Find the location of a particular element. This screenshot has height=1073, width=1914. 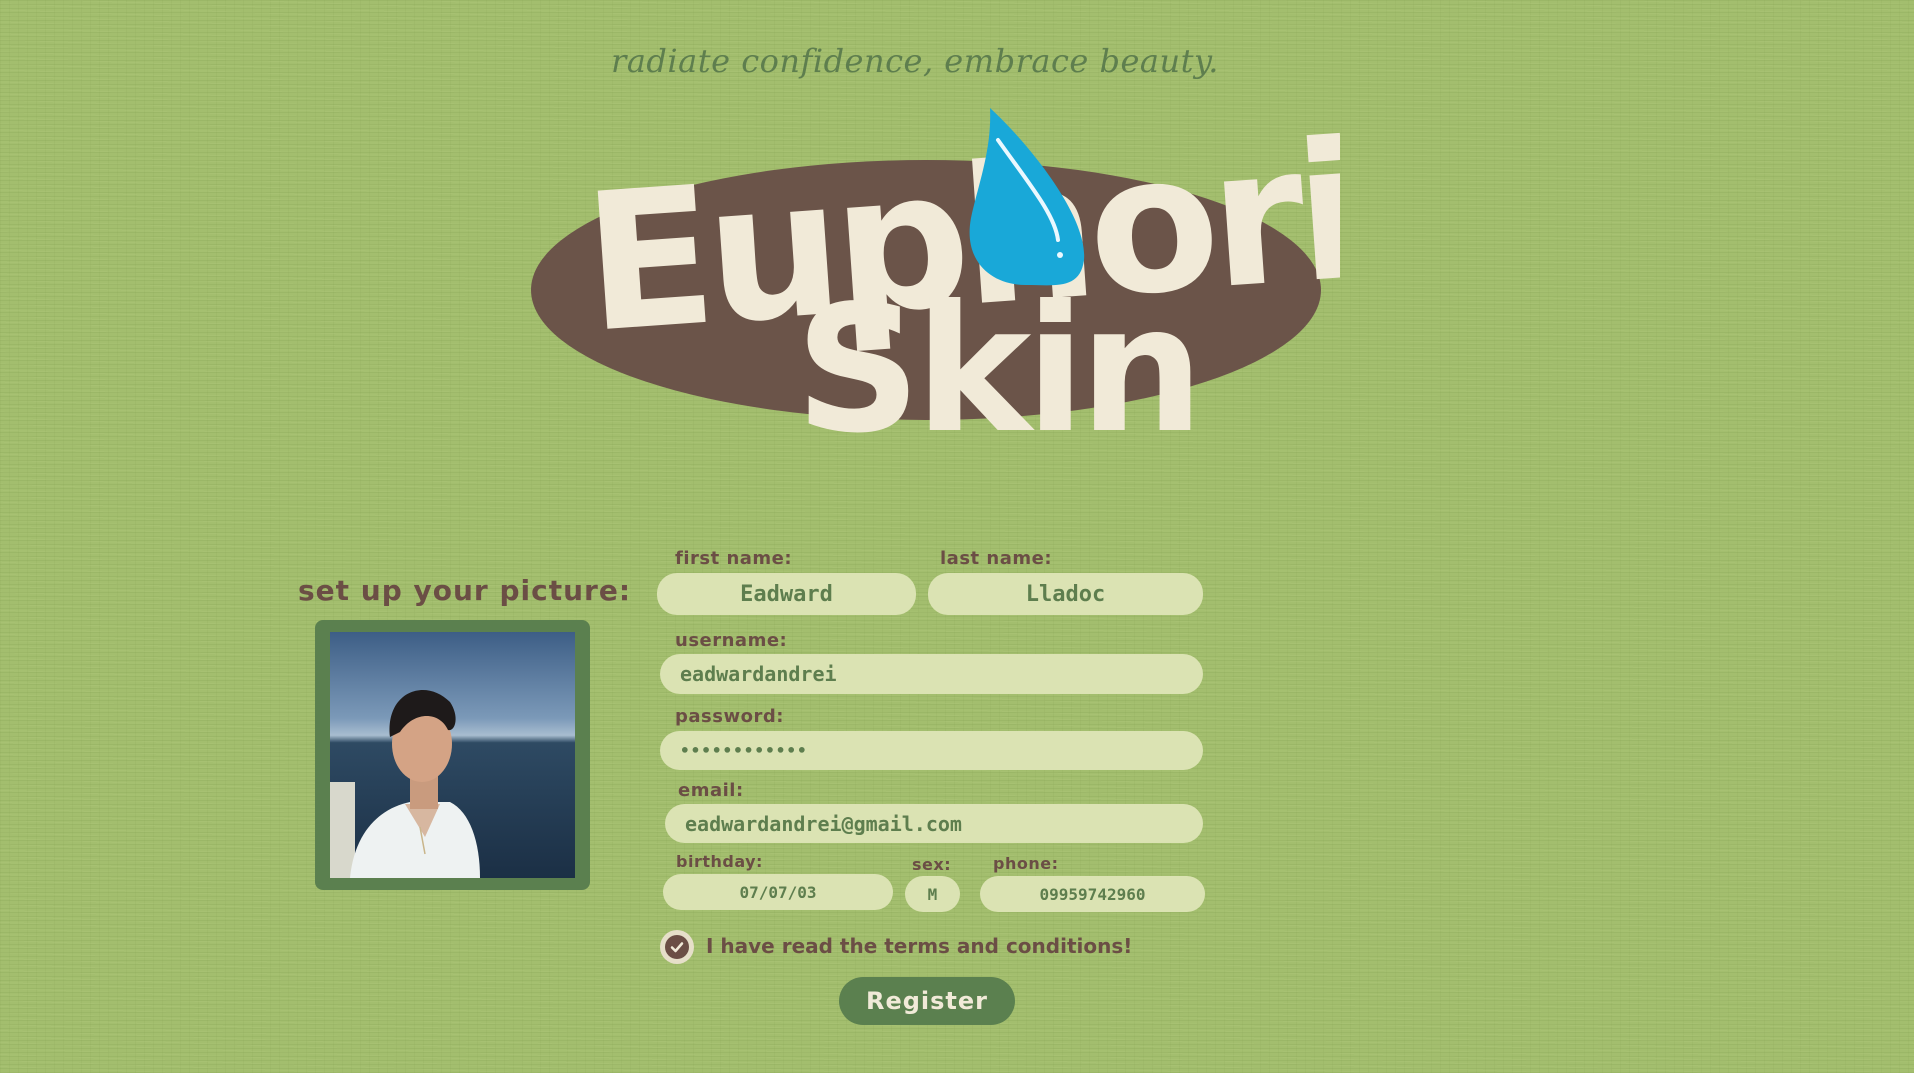

terms-label: I have read the terms and conditions! is located at coordinates (919, 946).